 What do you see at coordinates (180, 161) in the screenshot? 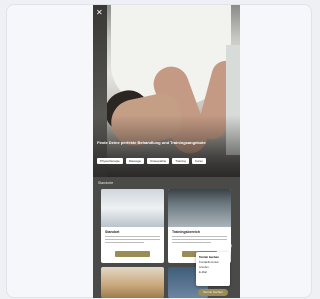
I see `chip: Training` at bounding box center [180, 161].